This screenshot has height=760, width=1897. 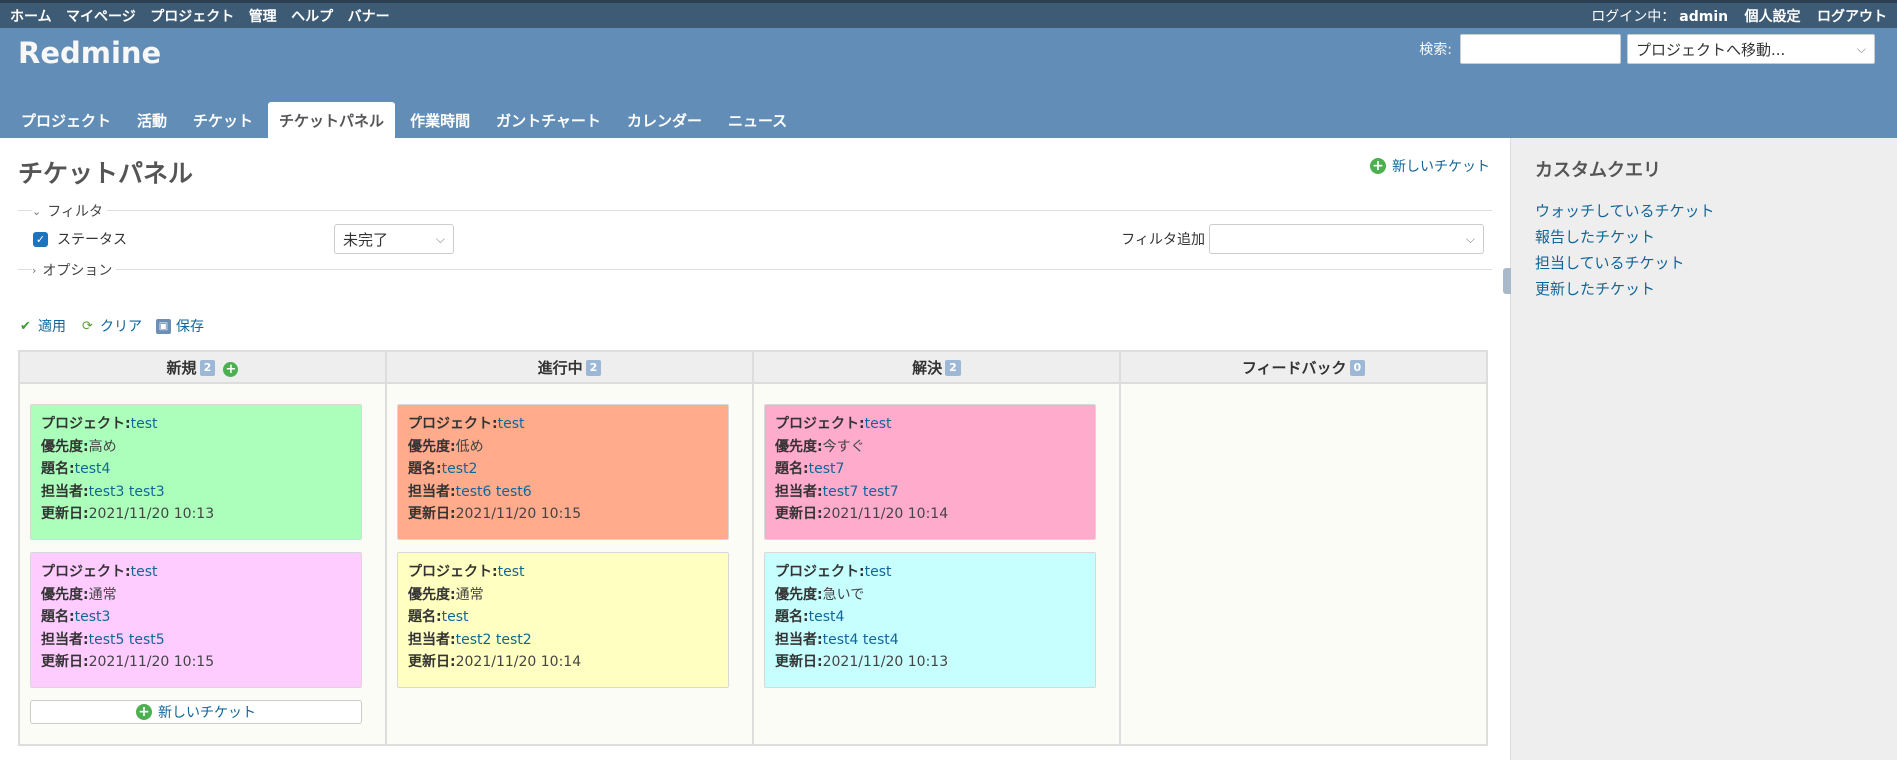 What do you see at coordinates (930, 595) in the screenshot?
I see `card-field-priority: 優先度:急いで` at bounding box center [930, 595].